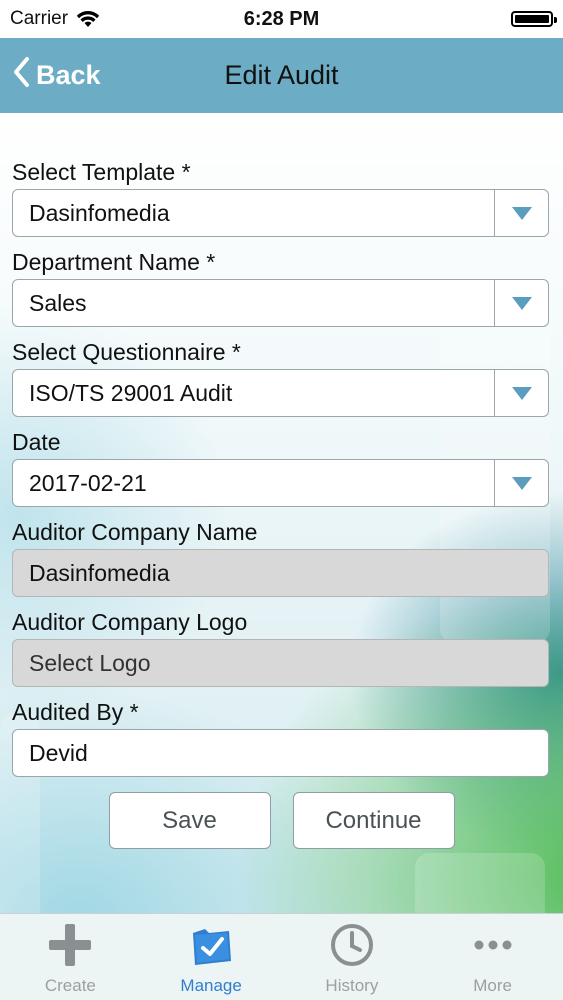 Image resolution: width=563 pixels, height=1000 pixels. I want to click on wifi-icon, so click(88, 19).